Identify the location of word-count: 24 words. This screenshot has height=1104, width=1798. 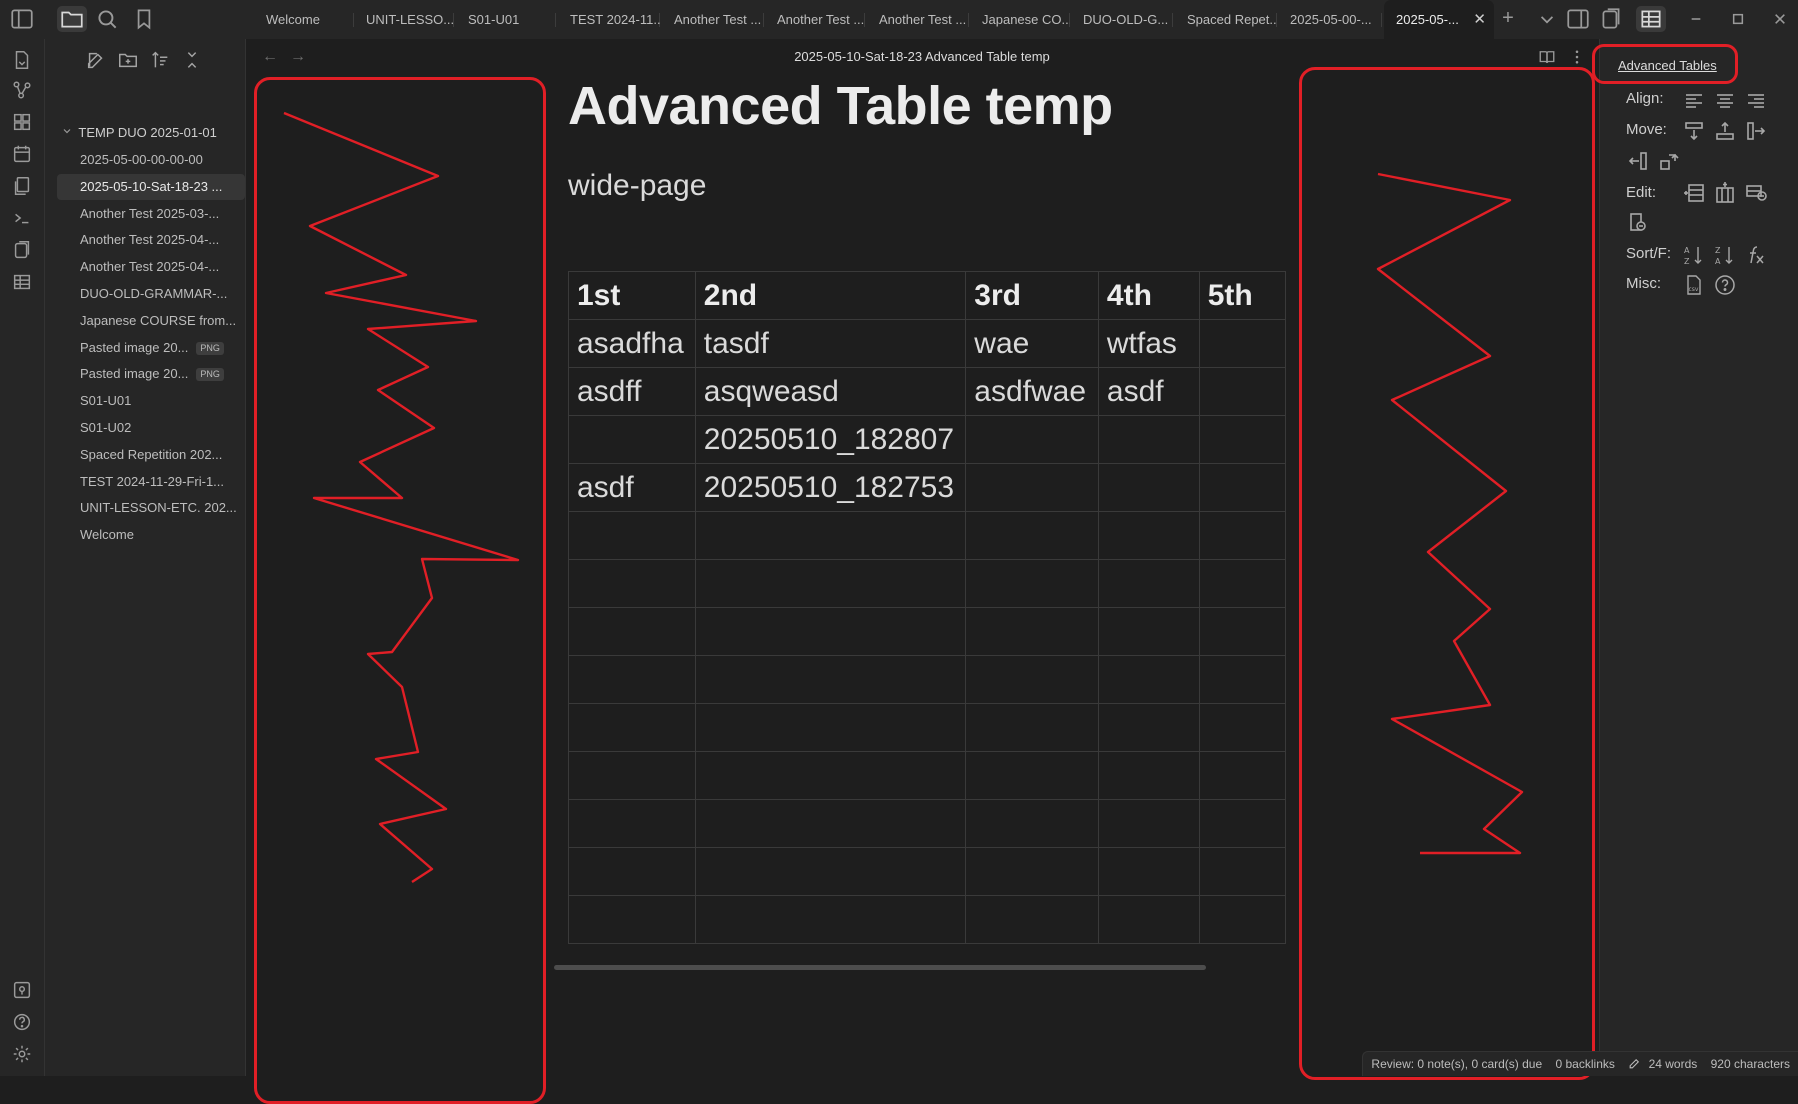
(1673, 1064).